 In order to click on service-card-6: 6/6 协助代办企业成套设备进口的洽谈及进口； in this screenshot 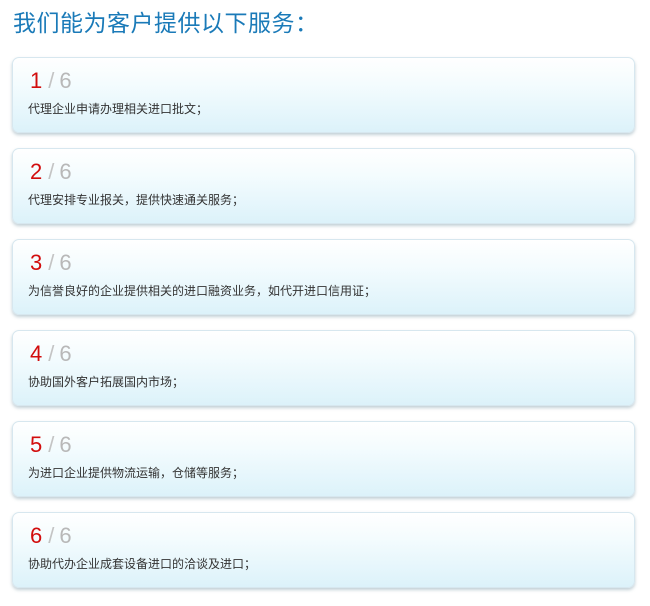, I will do `click(323, 550)`.